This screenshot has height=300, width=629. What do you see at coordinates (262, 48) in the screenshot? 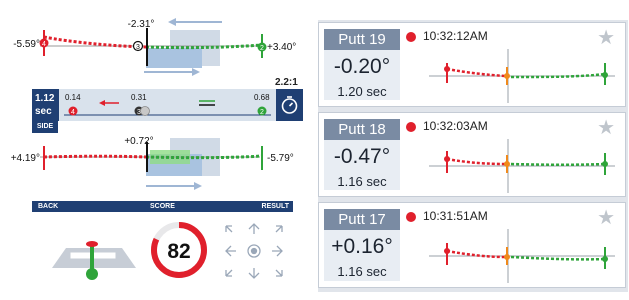
I see `marker-2-label: 2` at bounding box center [262, 48].